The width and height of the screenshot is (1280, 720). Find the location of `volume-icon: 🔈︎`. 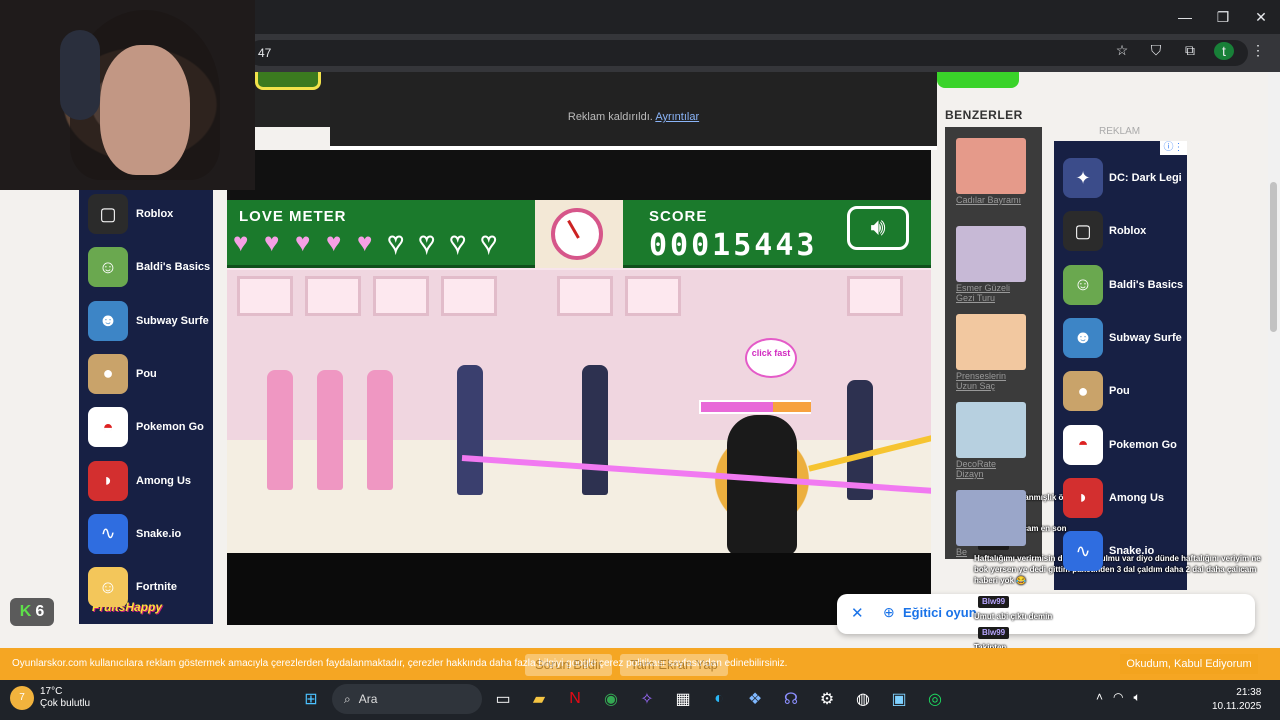

volume-icon: 🔈︎ is located at coordinates (1137, 697).